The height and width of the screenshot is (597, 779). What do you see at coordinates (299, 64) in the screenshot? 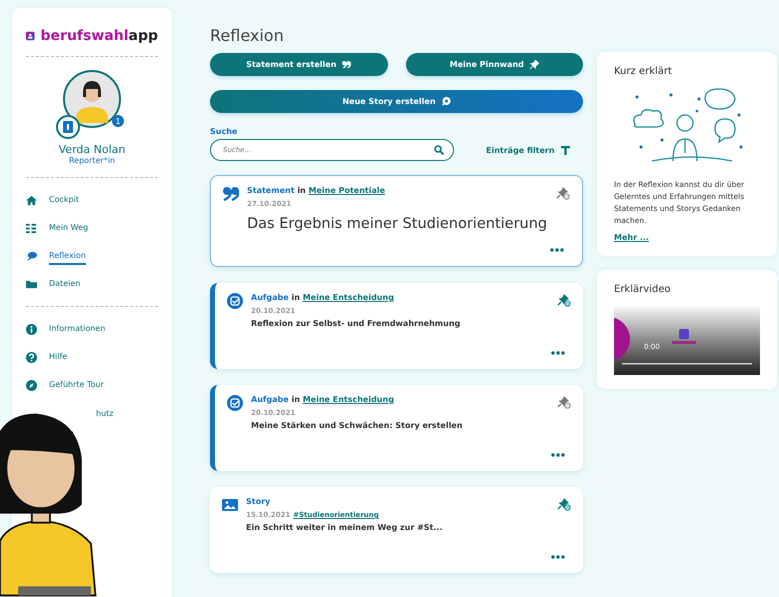
I see `action-button: Statement erstellen` at bounding box center [299, 64].